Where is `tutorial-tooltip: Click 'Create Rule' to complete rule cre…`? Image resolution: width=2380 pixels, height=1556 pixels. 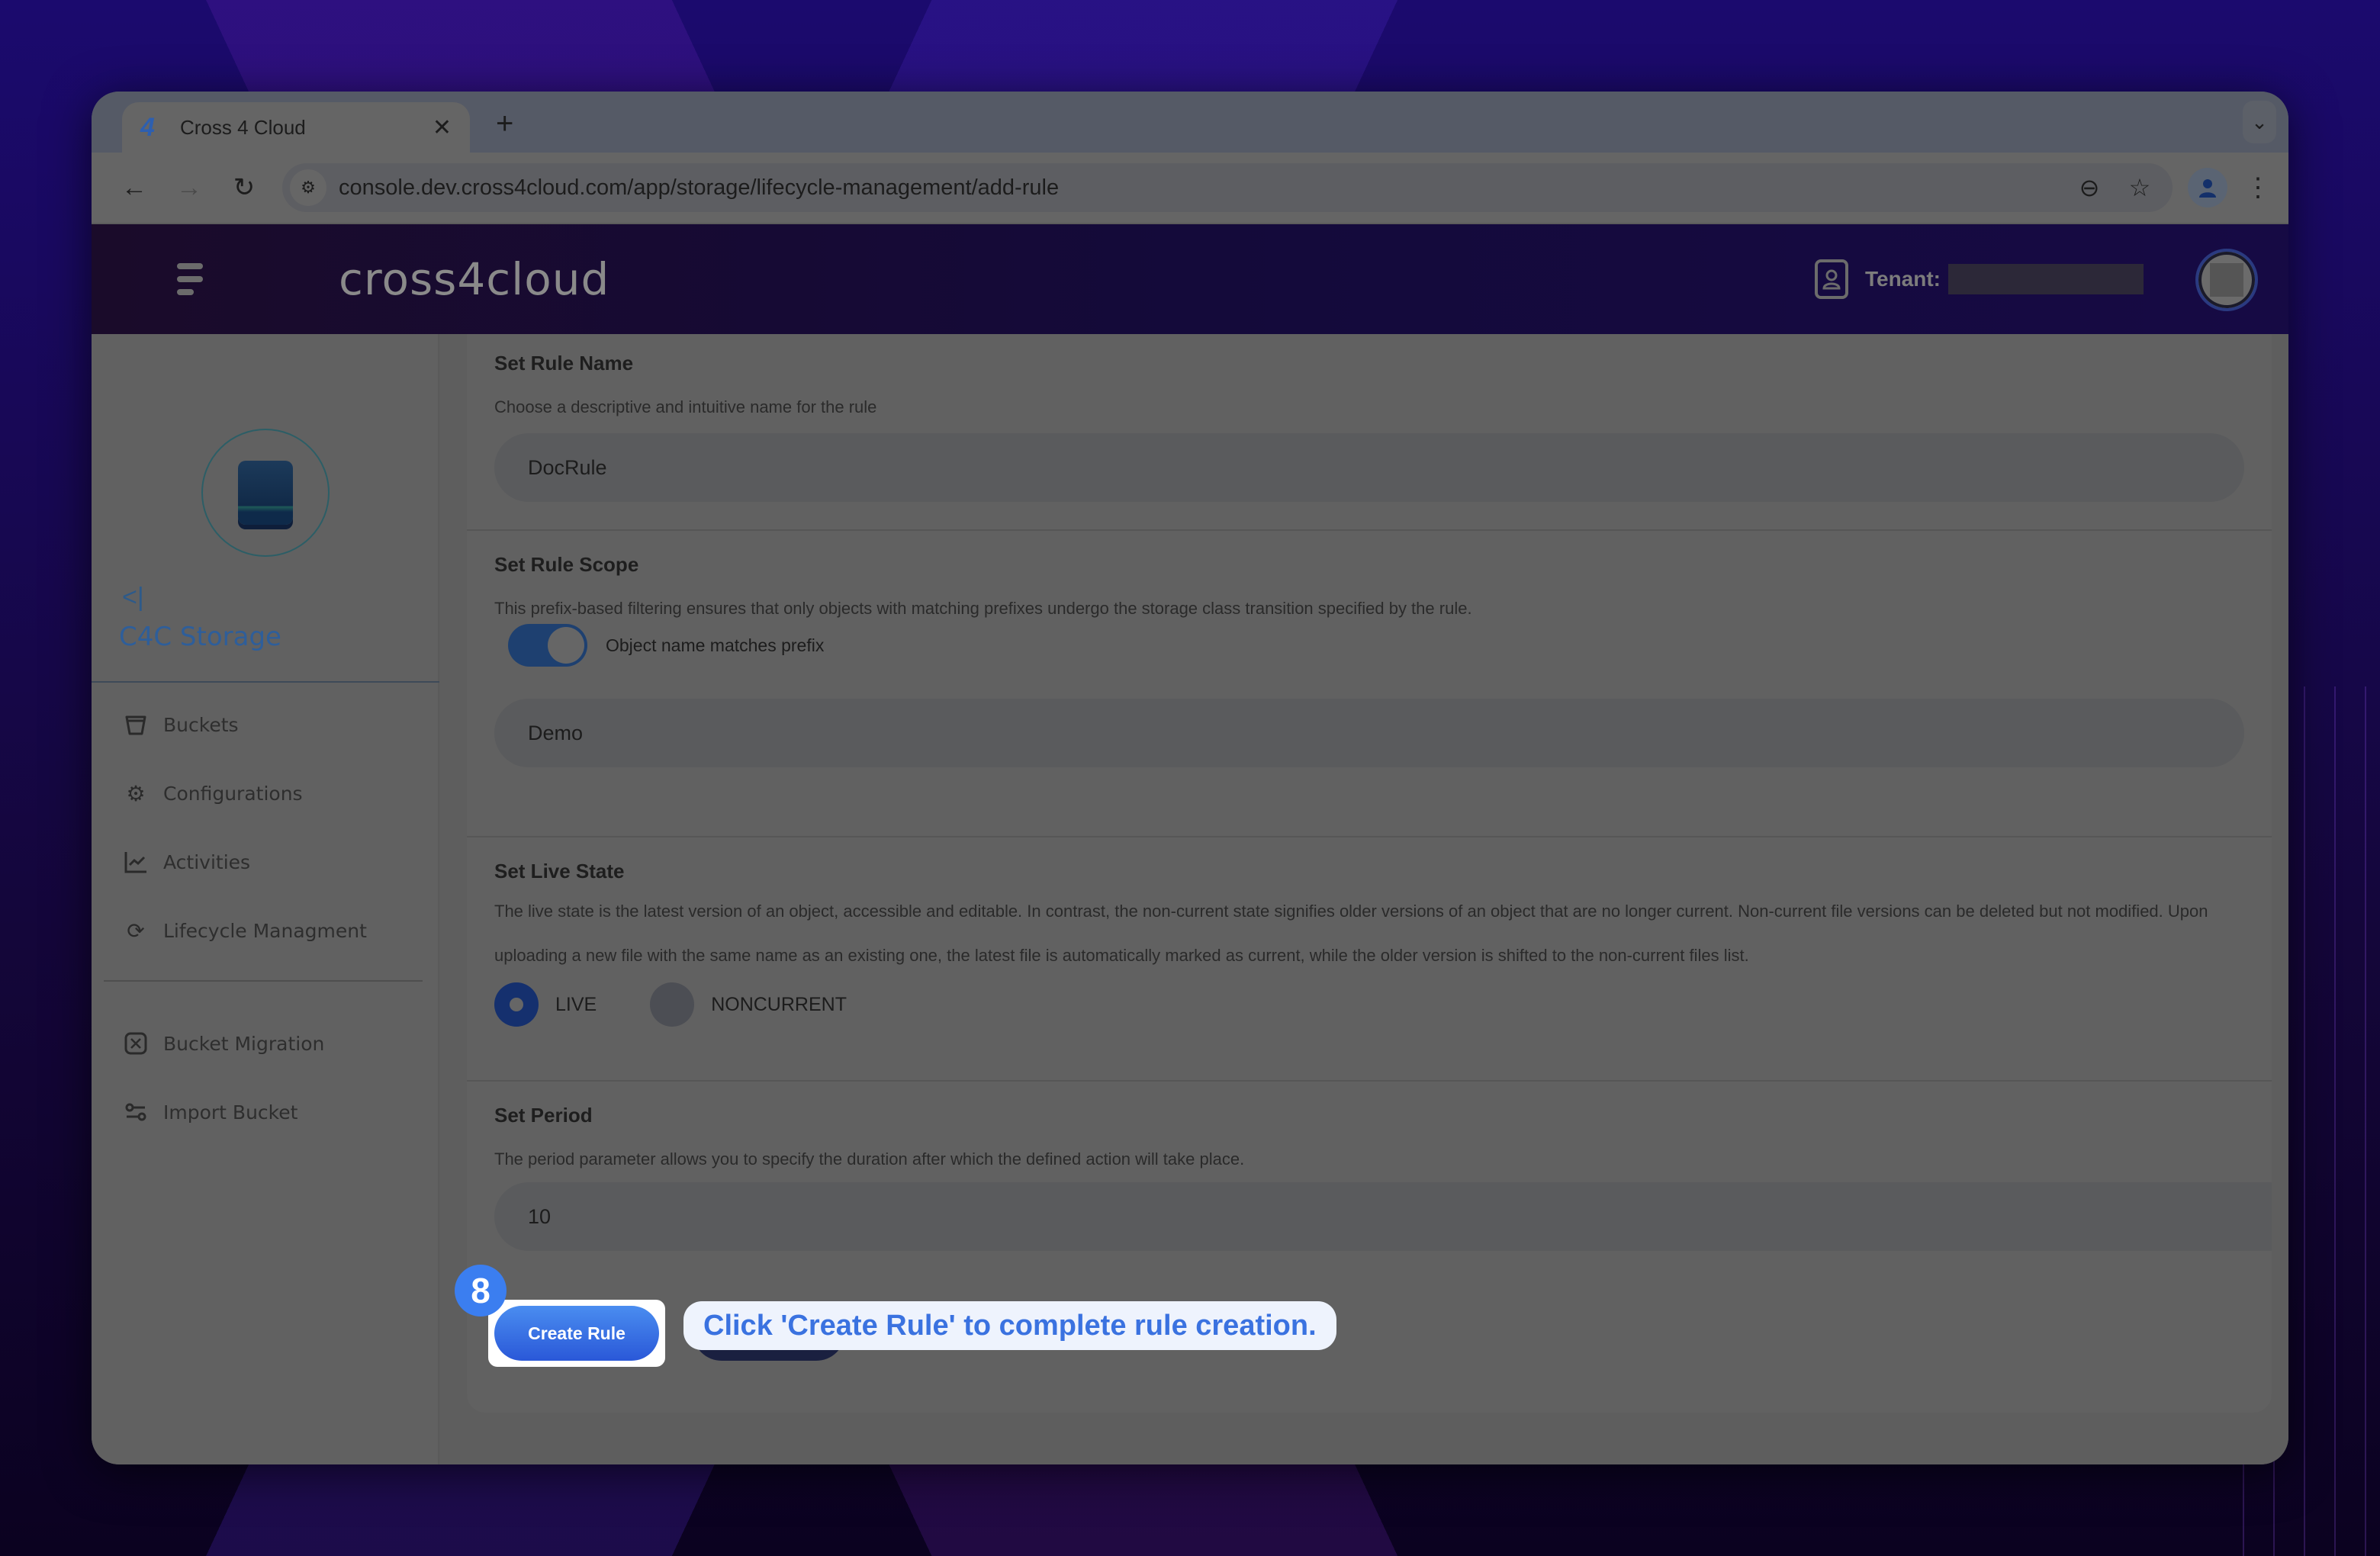
tutorial-tooltip: Click 'Create Rule' to complete rule cre… is located at coordinates (1009, 1325).